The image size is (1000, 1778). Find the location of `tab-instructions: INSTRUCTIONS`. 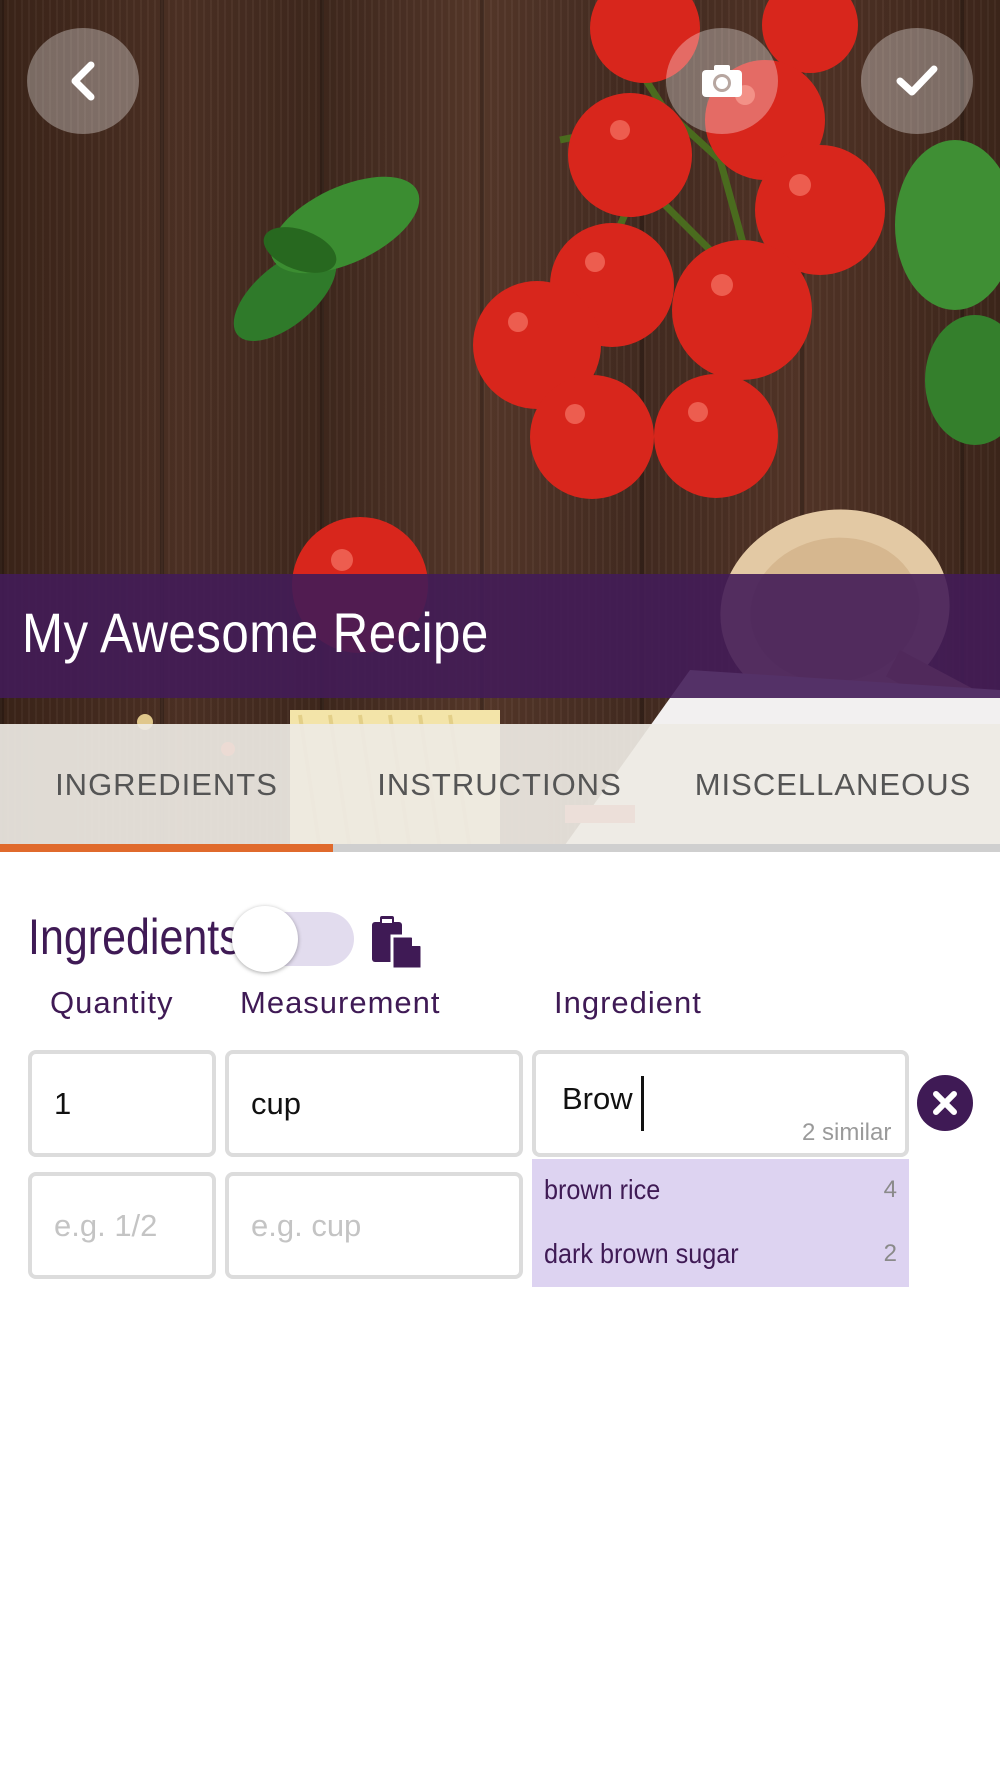

tab-instructions: INSTRUCTIONS is located at coordinates (499, 785).